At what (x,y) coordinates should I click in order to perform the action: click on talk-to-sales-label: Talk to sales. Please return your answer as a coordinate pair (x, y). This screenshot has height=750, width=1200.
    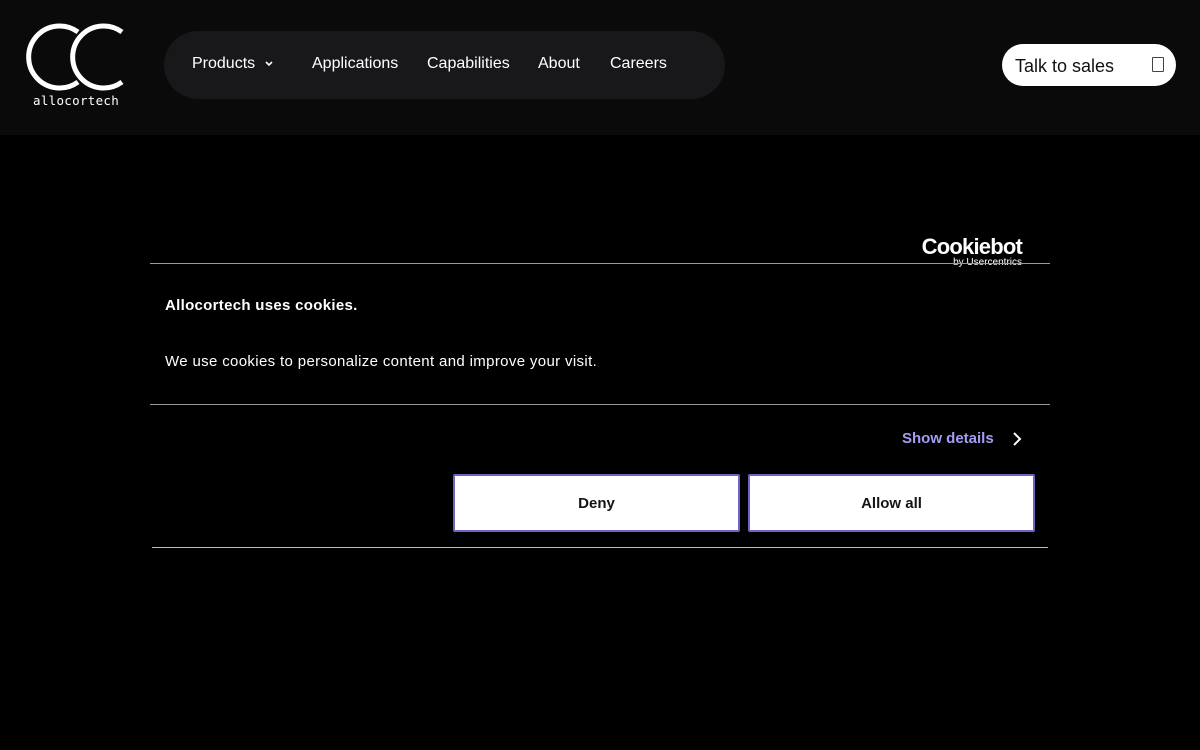
    Looking at the image, I should click on (1065, 66).